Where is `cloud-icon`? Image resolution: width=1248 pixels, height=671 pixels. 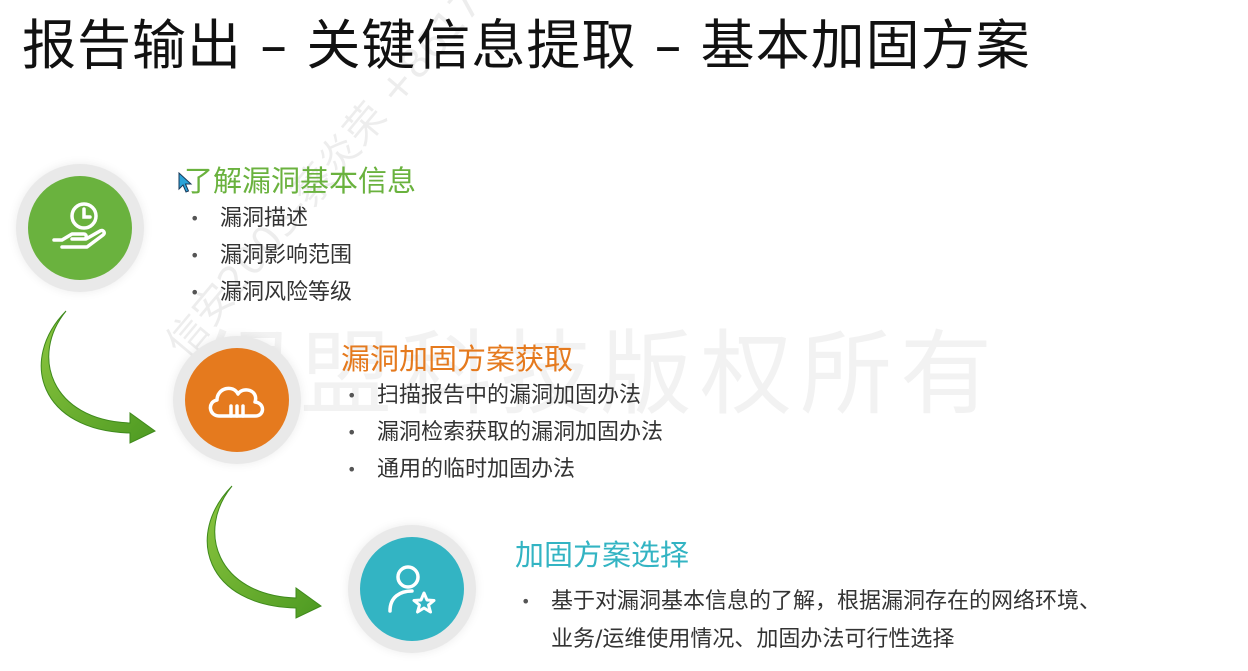
cloud-icon is located at coordinates (236, 402).